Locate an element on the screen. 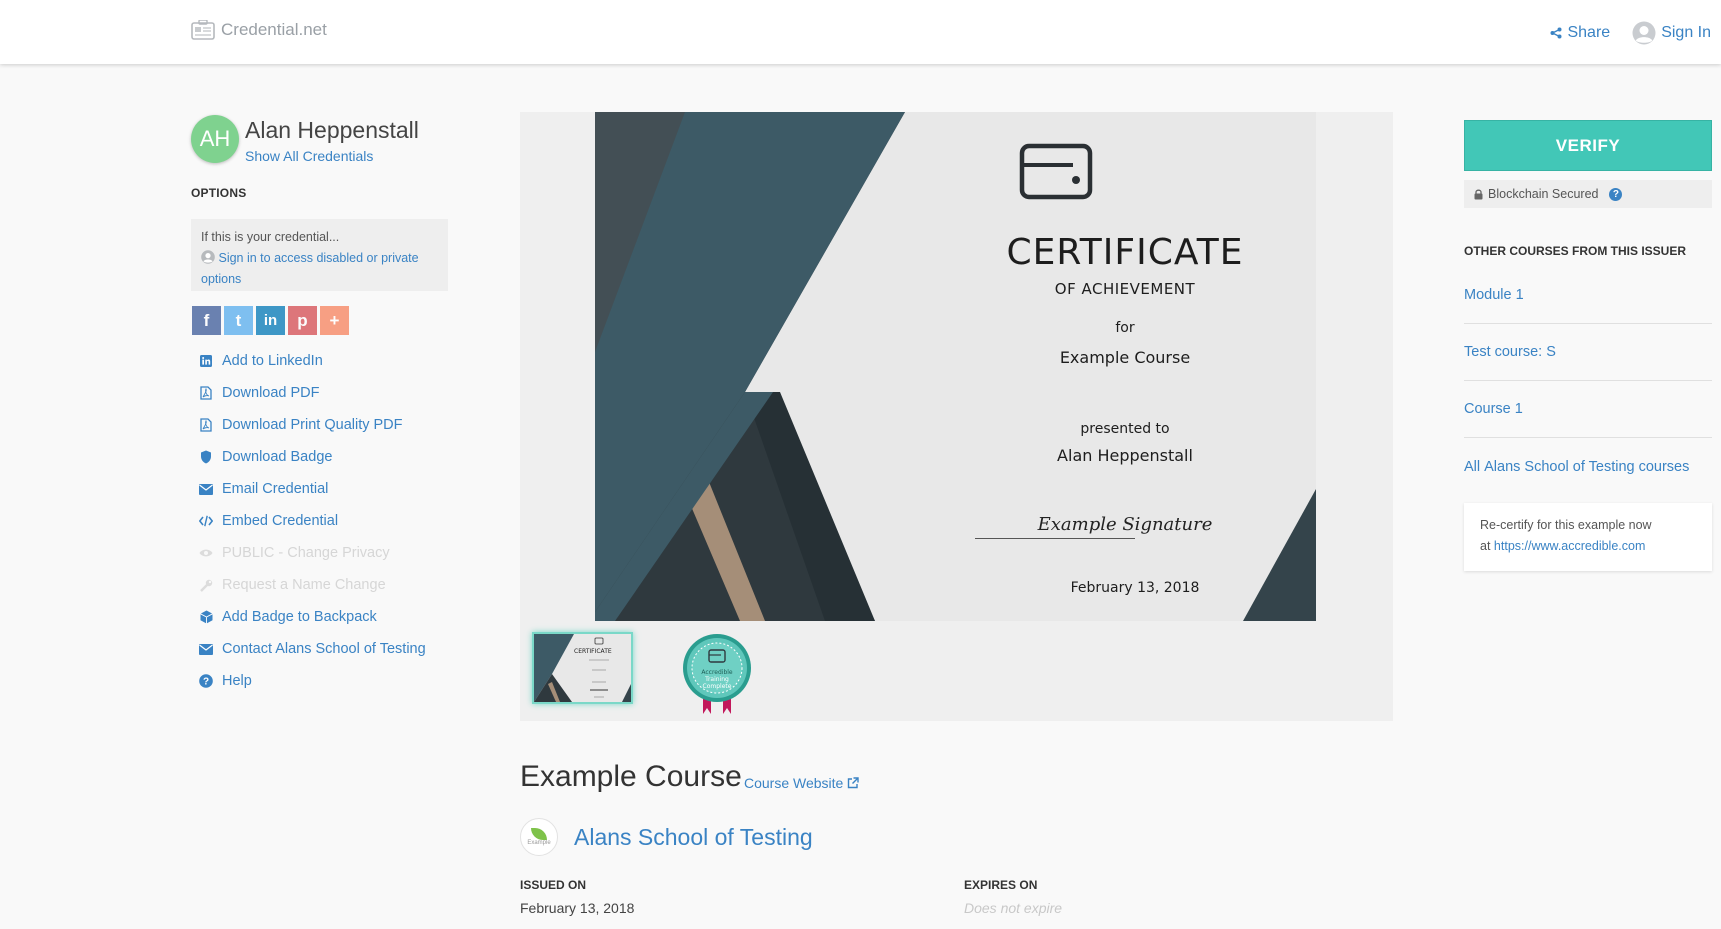 Image resolution: width=1721 pixels, height=929 pixels. sign-in-label: Sign In is located at coordinates (1686, 32).